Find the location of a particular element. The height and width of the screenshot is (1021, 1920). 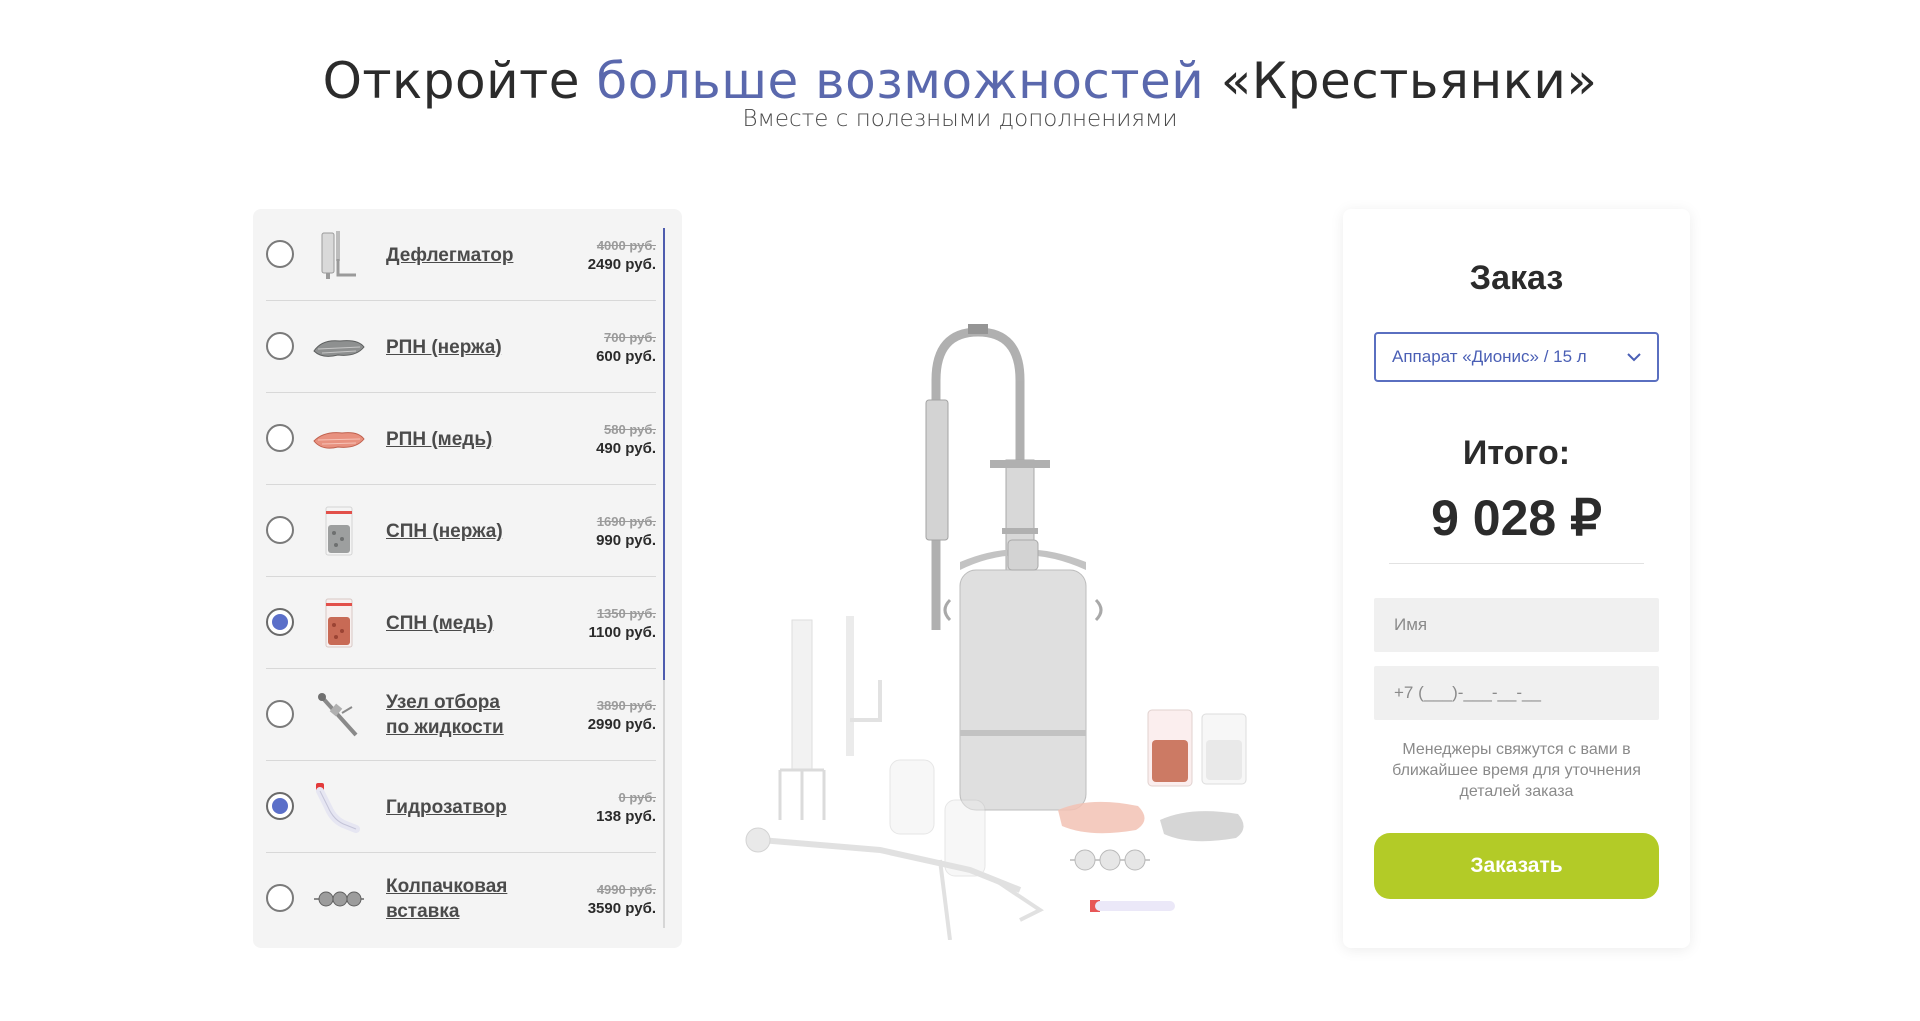

addon-price: 4000 руб. 2490 руб. is located at coordinates (601, 255).